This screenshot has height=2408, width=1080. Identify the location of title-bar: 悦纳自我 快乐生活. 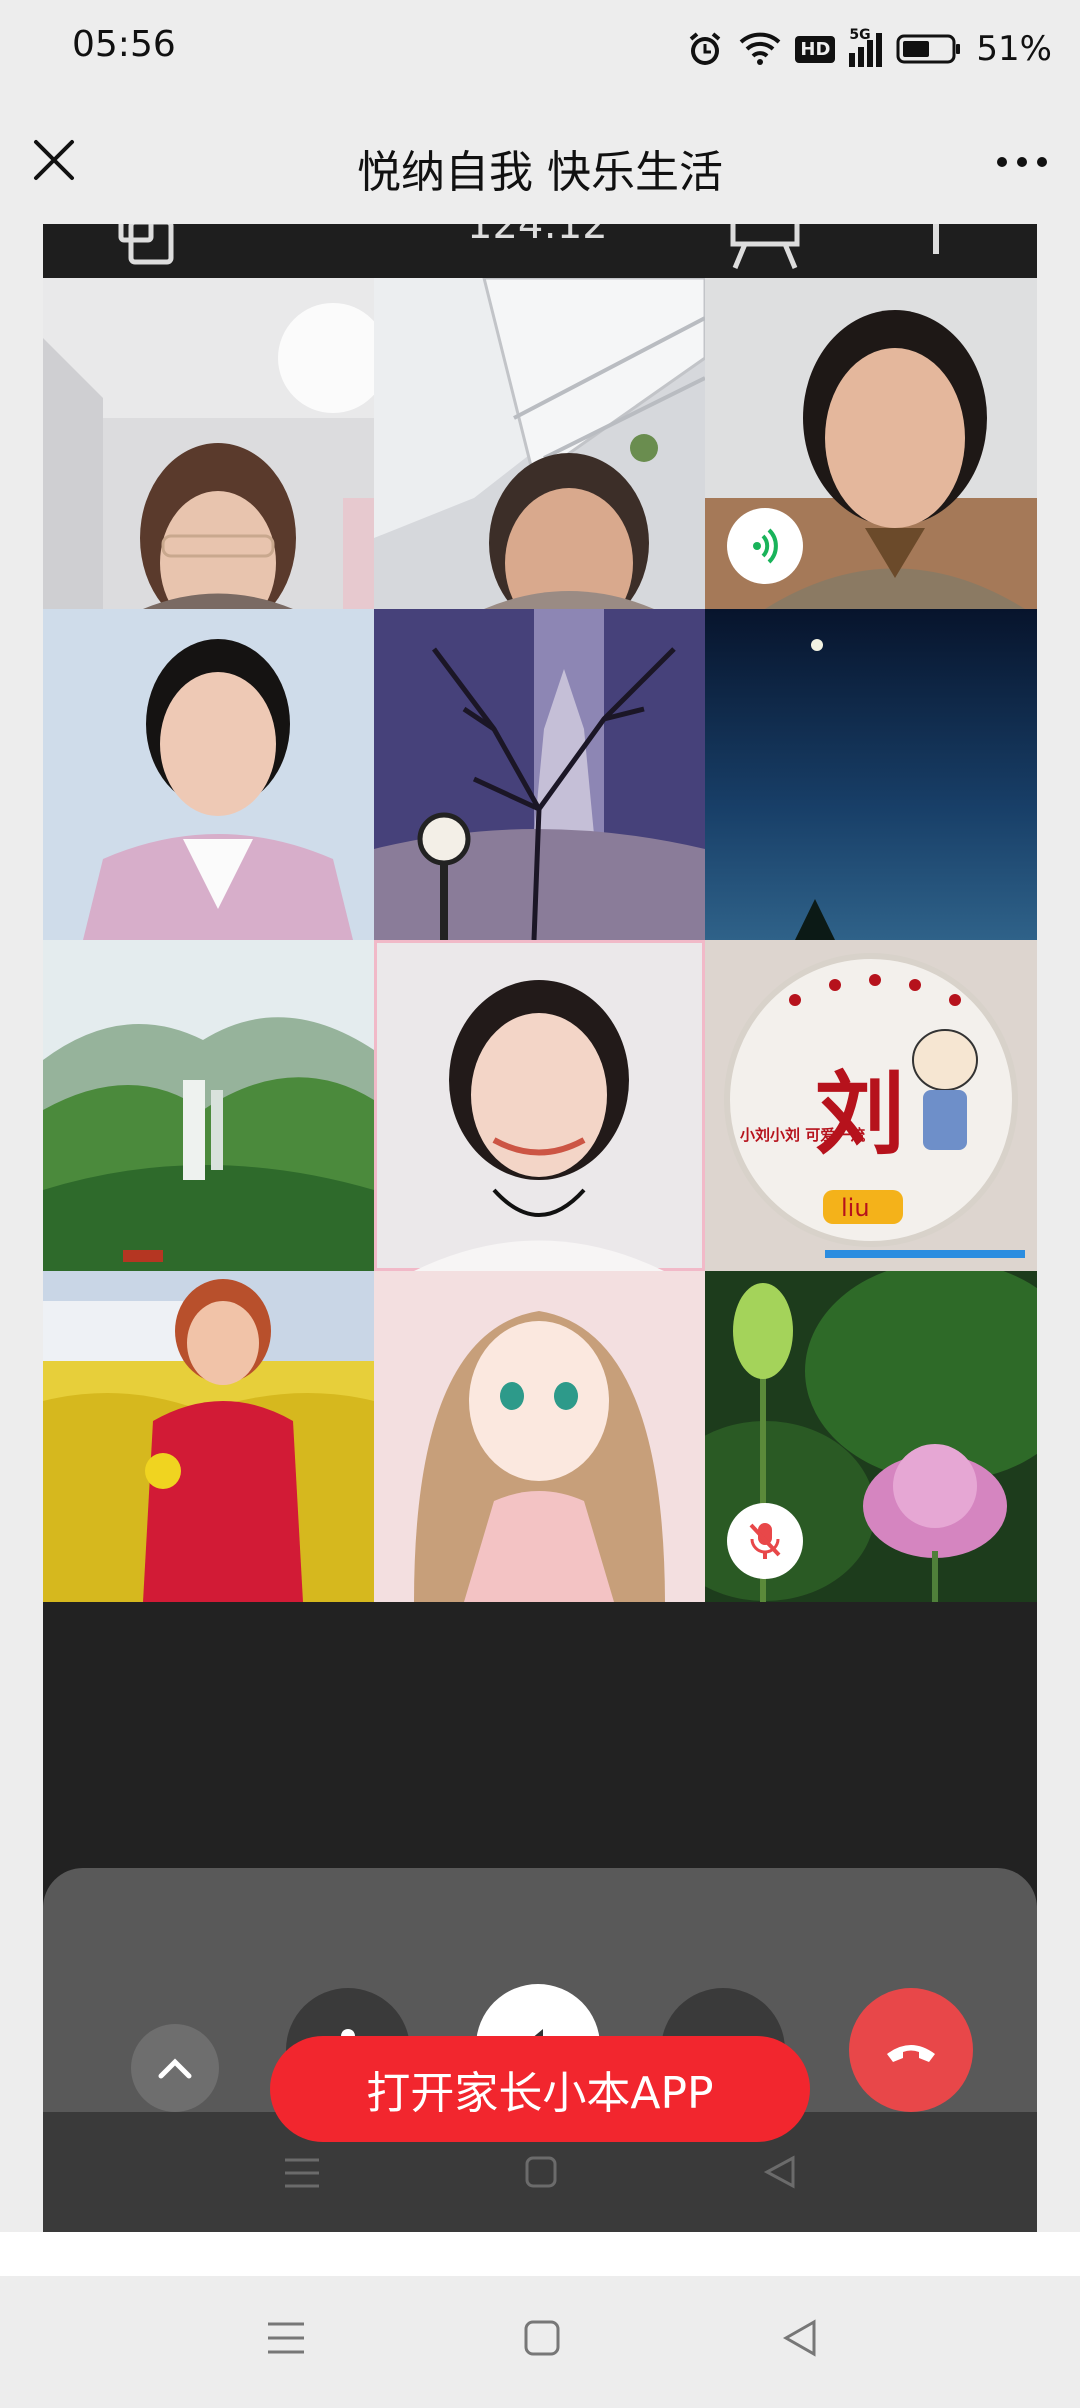
(540, 162).